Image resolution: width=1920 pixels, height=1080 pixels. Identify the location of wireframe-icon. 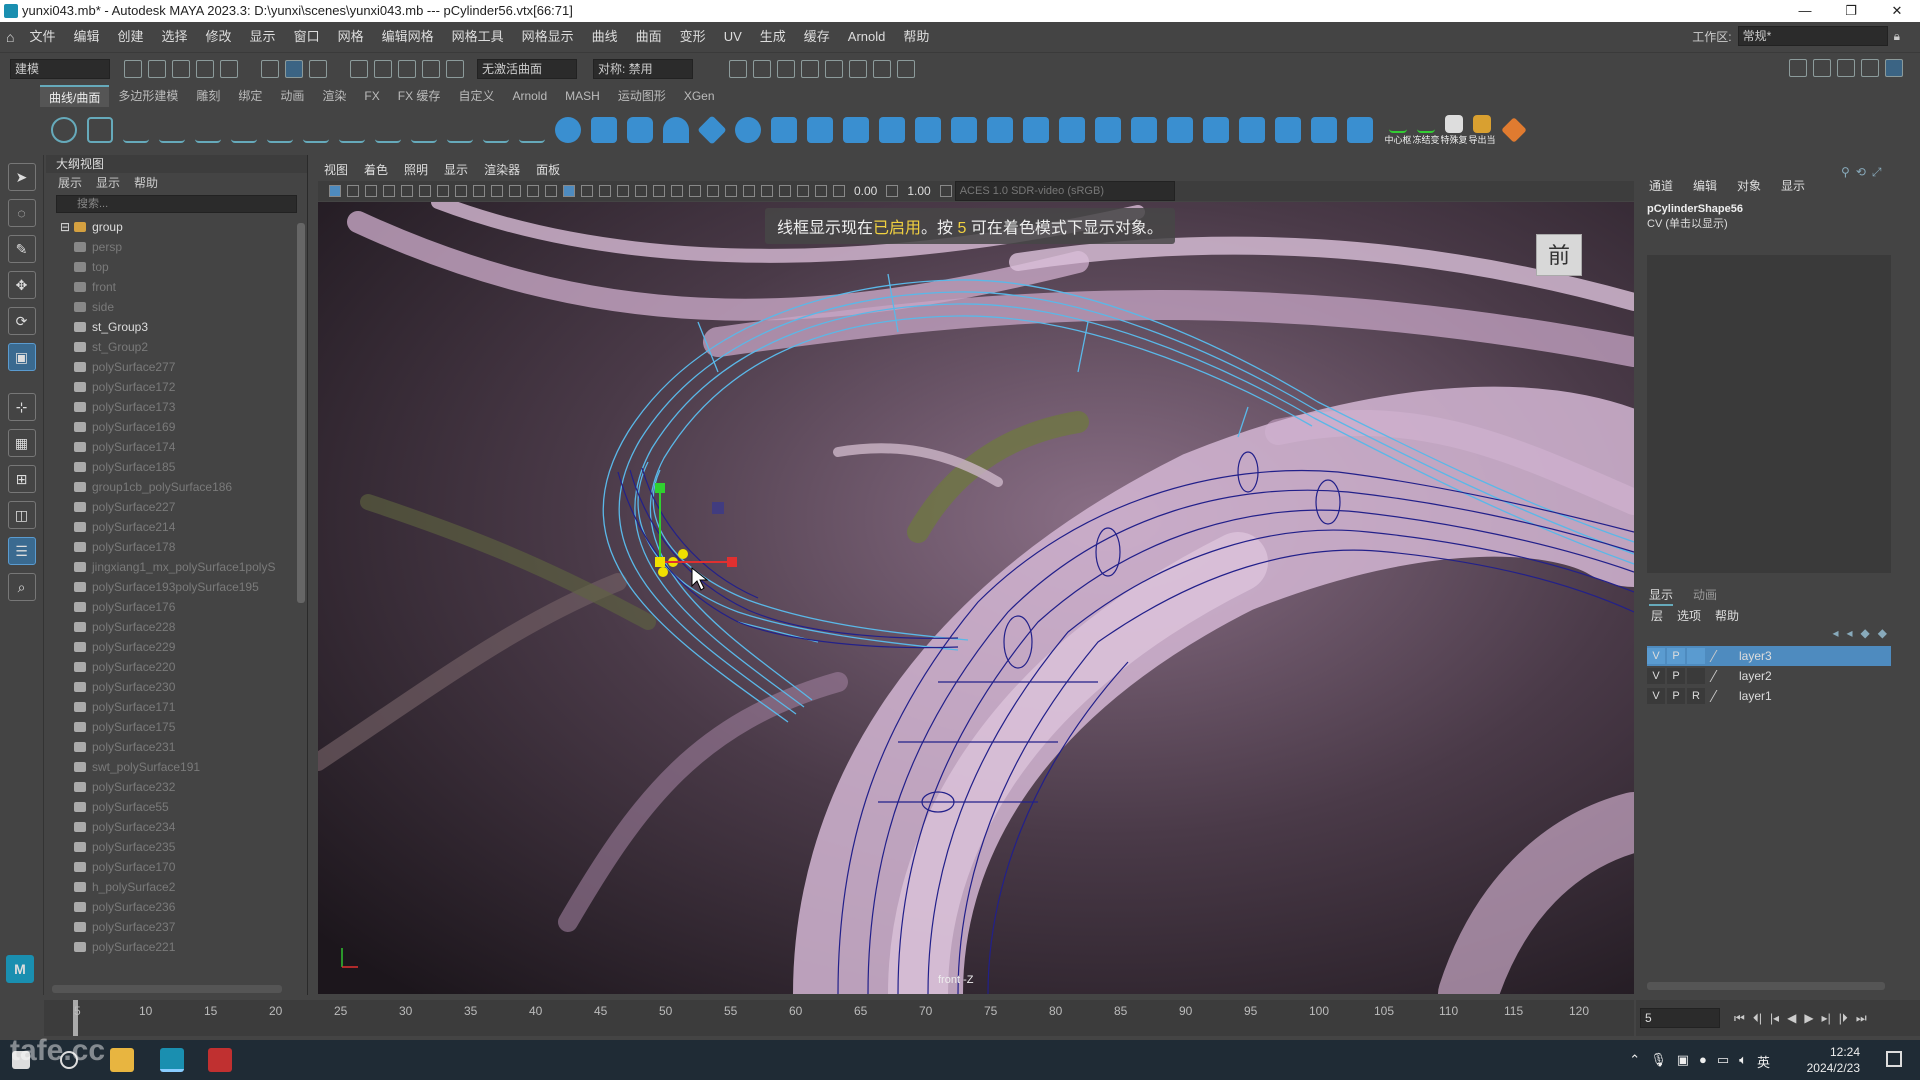
(569, 191).